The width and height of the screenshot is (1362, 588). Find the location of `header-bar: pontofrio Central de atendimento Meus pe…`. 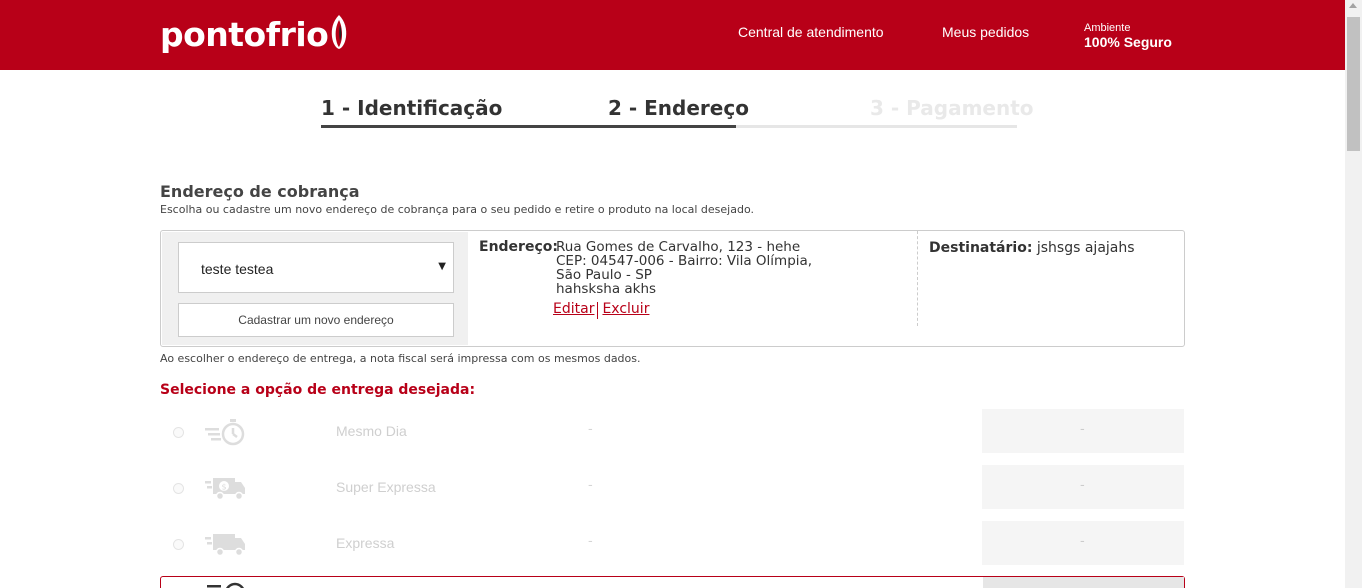

header-bar: pontofrio Central de atendimento Meus pe… is located at coordinates (672, 35).